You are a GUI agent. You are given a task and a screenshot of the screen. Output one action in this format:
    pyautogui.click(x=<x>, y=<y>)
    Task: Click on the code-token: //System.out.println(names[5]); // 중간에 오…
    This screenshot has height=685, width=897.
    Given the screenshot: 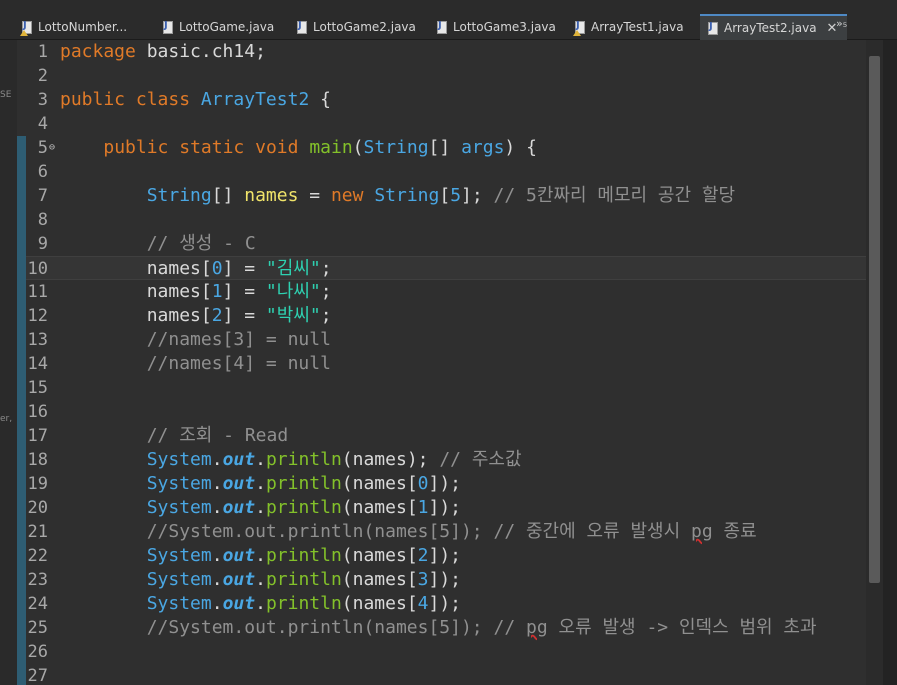 What is the action you would take?
    pyautogui.click(x=418, y=531)
    